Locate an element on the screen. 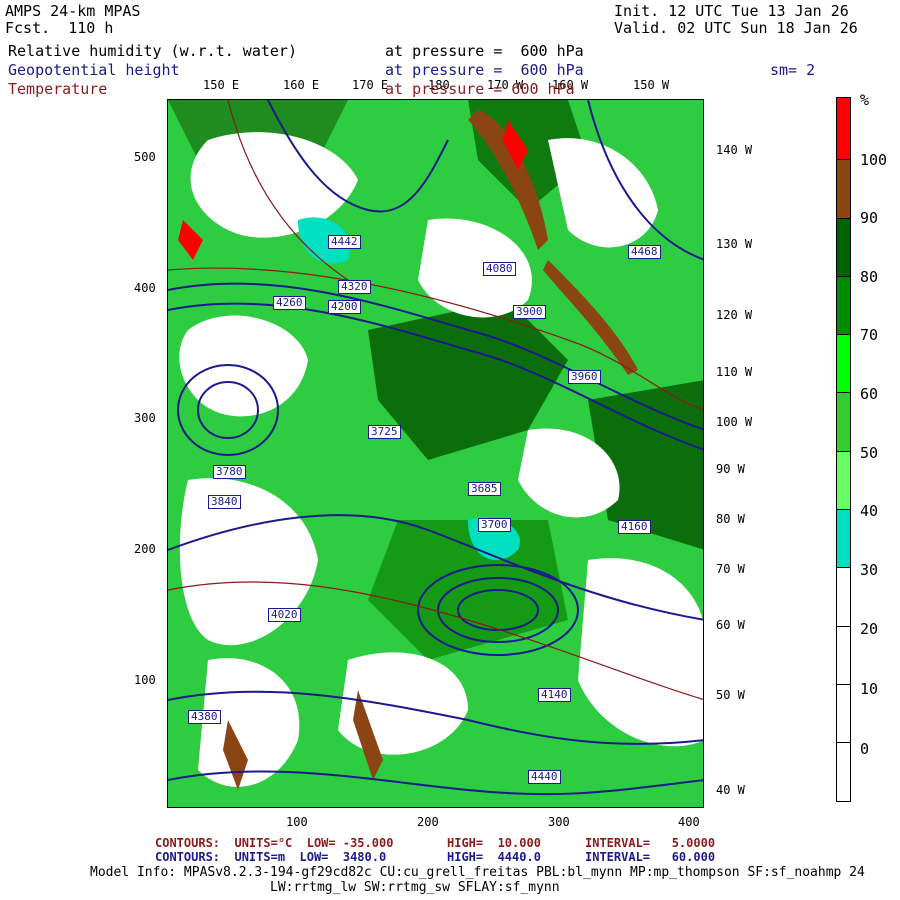  top-lon-label: 170 E is located at coordinates (370, 85).